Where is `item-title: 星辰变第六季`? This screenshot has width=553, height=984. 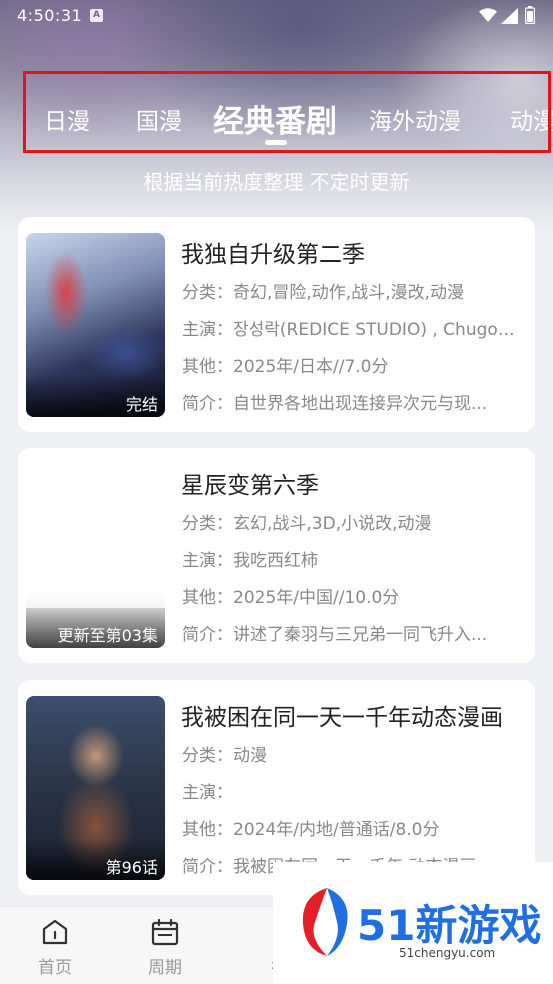 item-title: 星辰变第六季 is located at coordinates (250, 483).